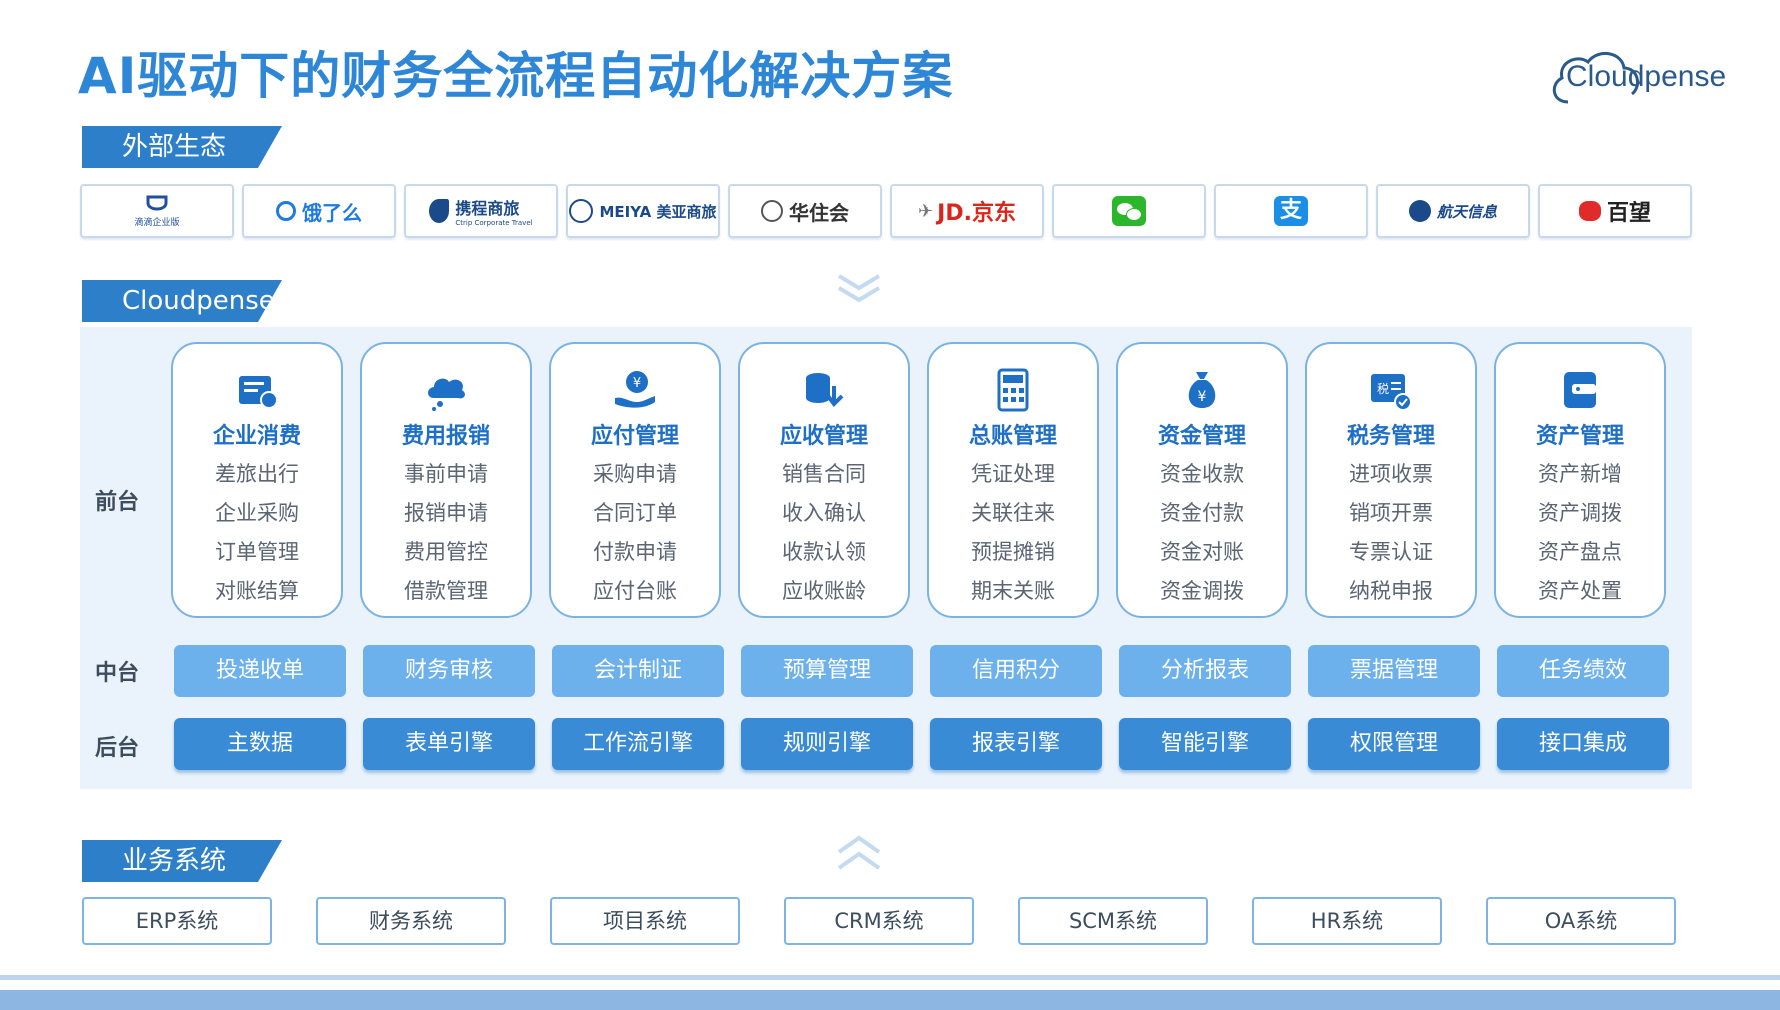  I want to click on module-item: 借款管理, so click(446, 591).